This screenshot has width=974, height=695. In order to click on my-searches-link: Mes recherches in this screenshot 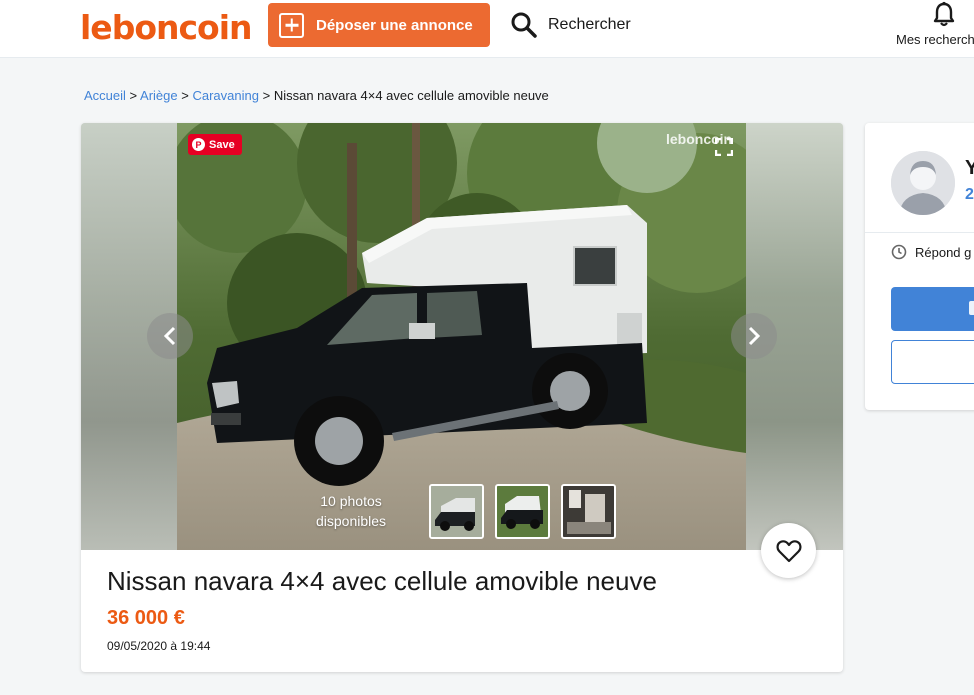, I will do `click(935, 39)`.